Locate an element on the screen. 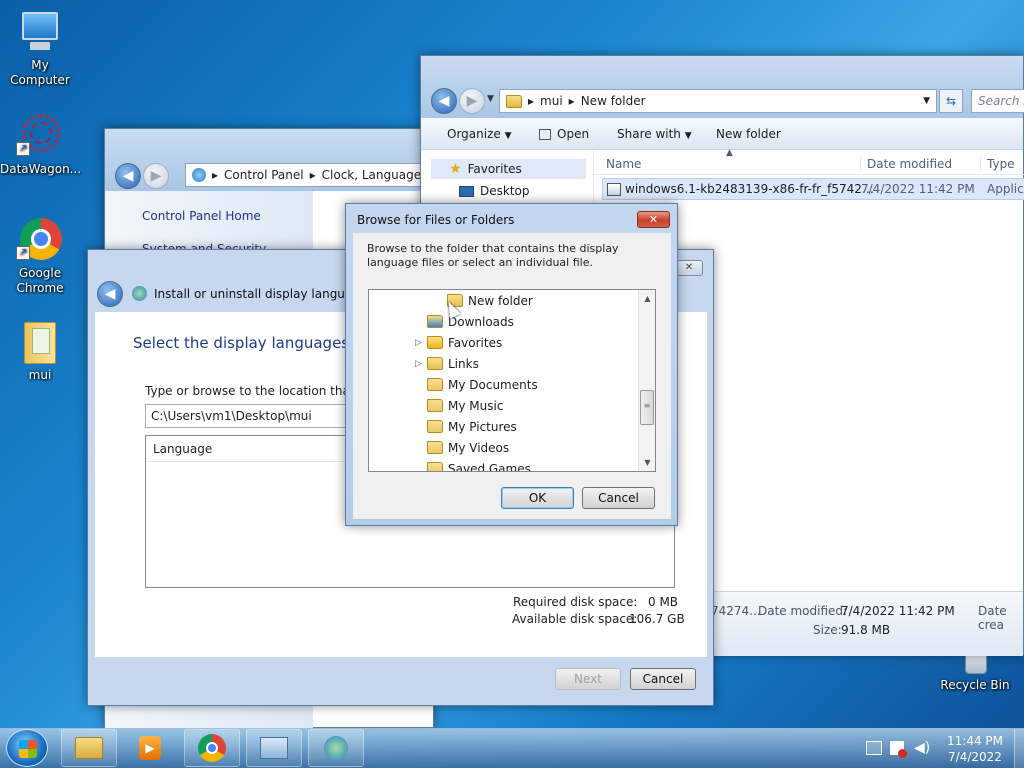 The height and width of the screenshot is (768, 1024). datawagon-logo-icon: ↗ is located at coordinates (40, 136).